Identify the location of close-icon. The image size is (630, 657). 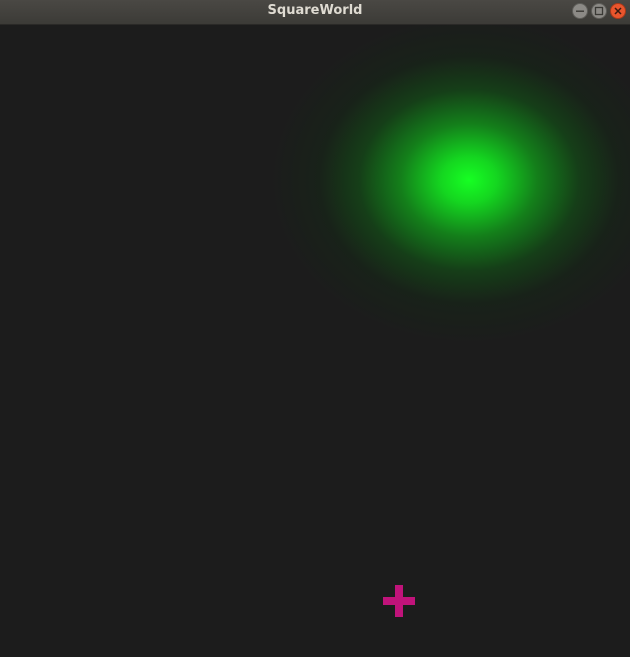
(618, 11).